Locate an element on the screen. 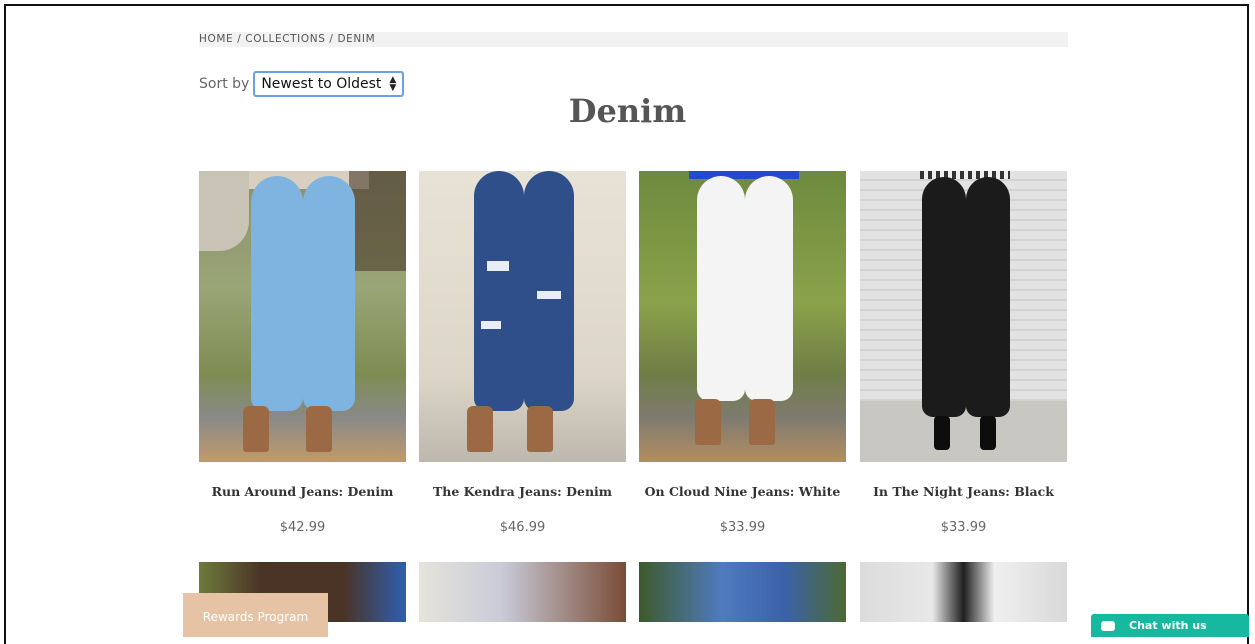 This screenshot has height=644, width=1255. select-arrows-icon: ▲ ▼ is located at coordinates (393, 84).